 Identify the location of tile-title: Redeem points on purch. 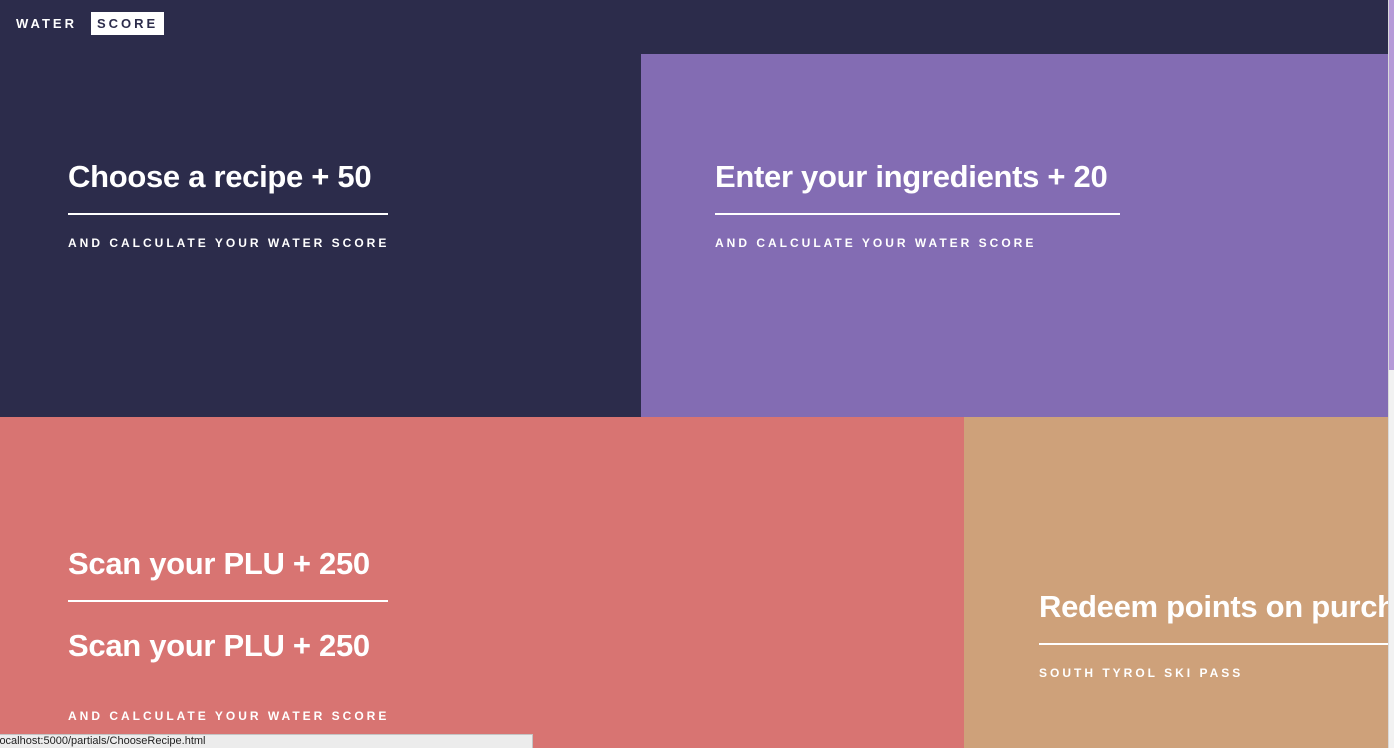
(1213, 606).